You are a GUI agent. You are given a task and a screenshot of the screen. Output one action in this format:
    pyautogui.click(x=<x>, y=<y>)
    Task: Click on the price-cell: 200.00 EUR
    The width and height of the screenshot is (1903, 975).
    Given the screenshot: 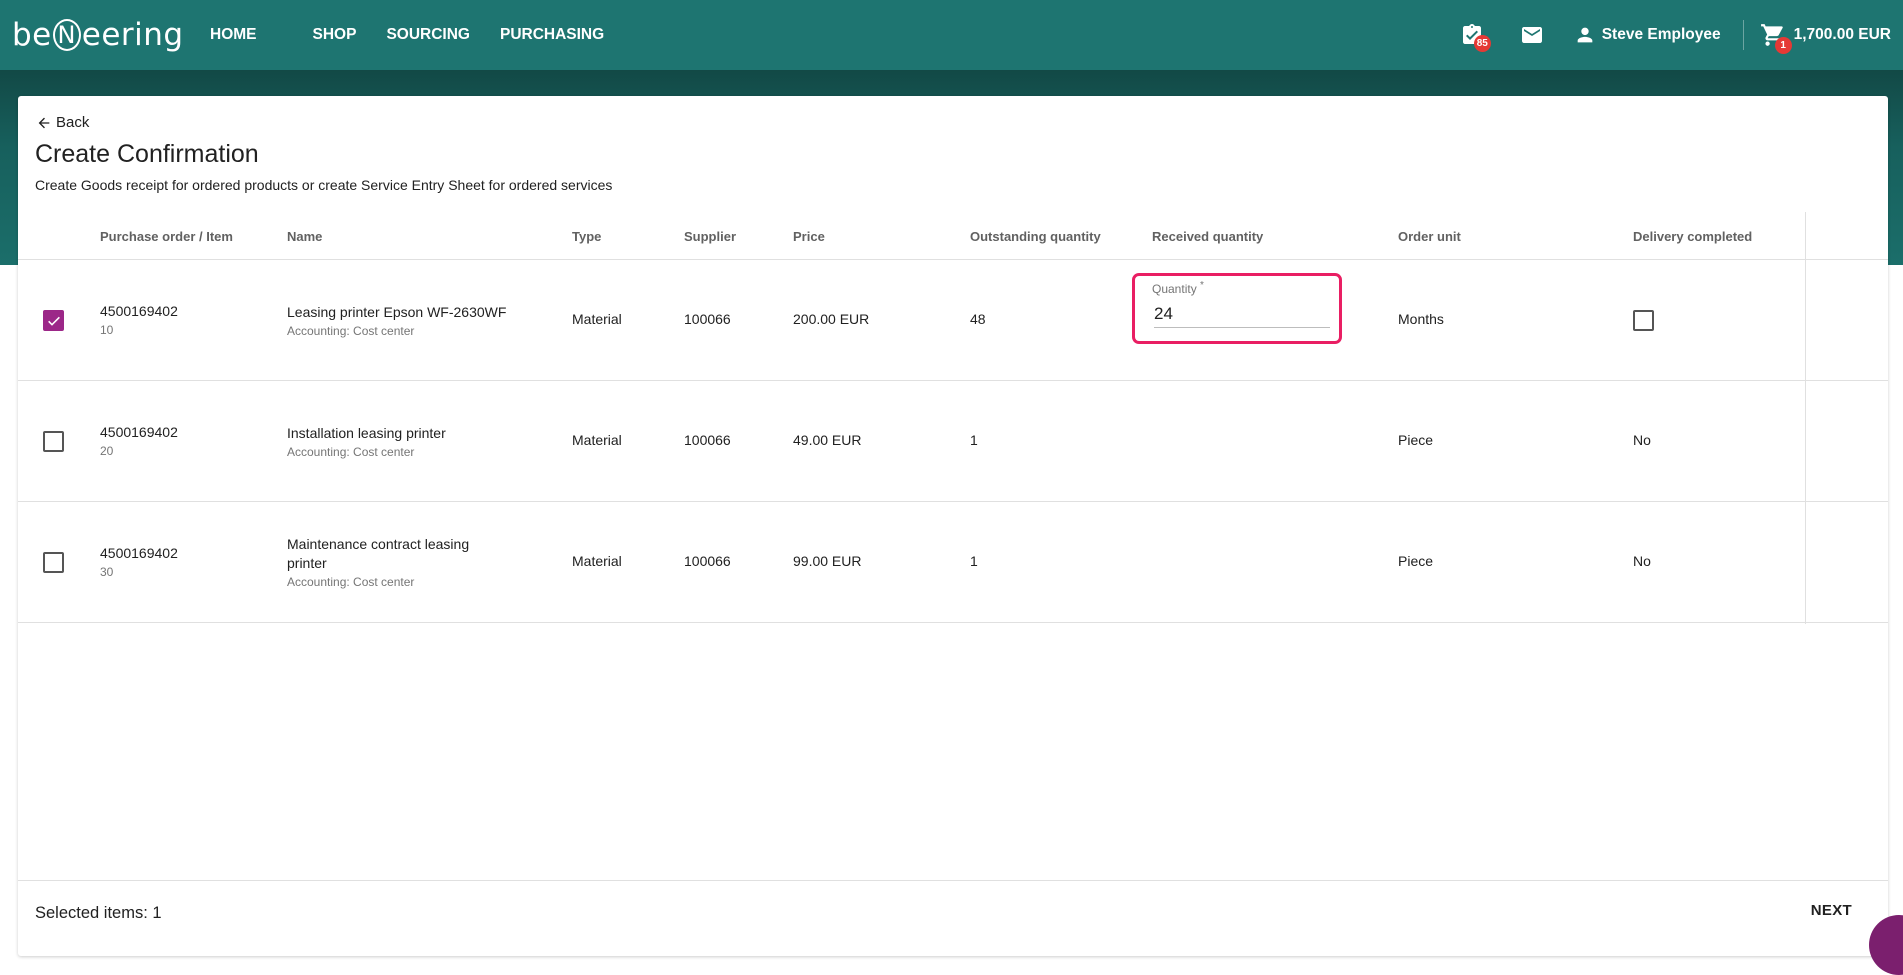 What is the action you would take?
    pyautogui.click(x=831, y=319)
    